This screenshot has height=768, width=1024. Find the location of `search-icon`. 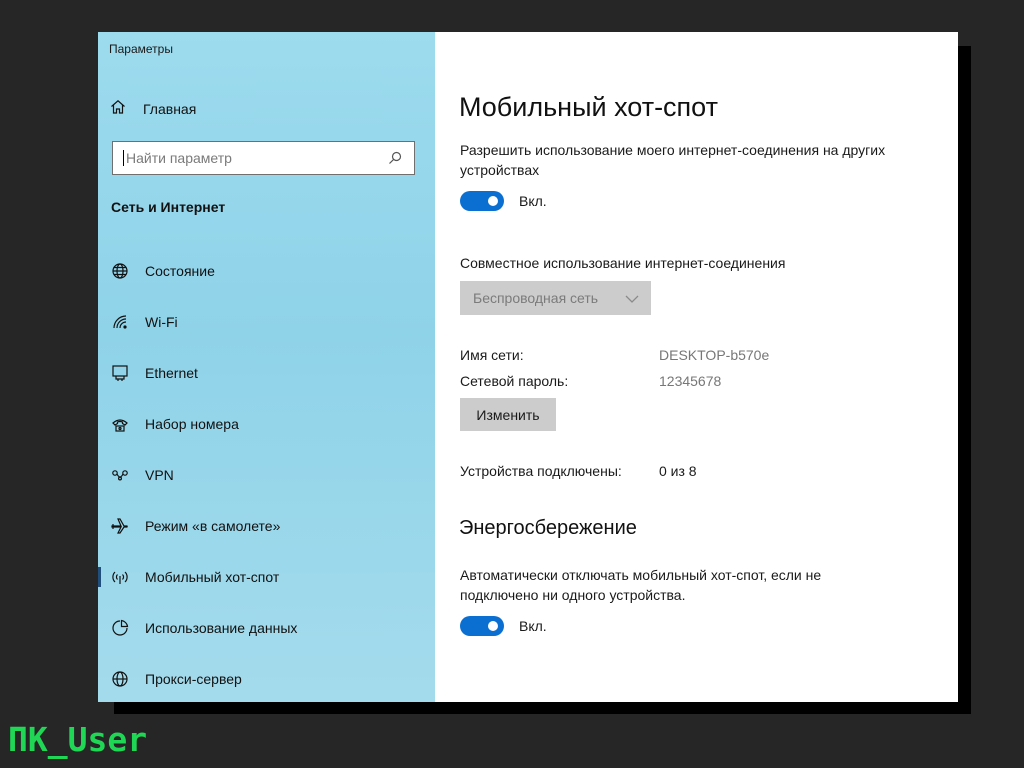

search-icon is located at coordinates (397, 158).